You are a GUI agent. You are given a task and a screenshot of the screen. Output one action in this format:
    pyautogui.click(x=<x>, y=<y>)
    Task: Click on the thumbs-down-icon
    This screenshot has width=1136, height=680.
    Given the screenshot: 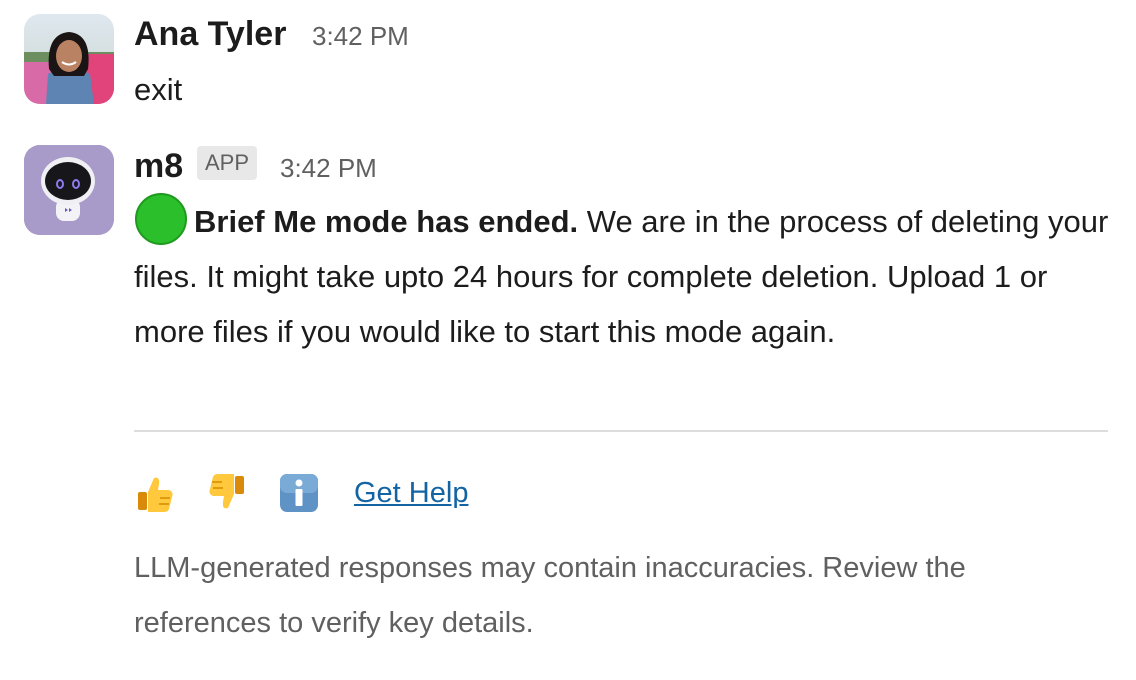 What is the action you would take?
    pyautogui.click(x=227, y=493)
    